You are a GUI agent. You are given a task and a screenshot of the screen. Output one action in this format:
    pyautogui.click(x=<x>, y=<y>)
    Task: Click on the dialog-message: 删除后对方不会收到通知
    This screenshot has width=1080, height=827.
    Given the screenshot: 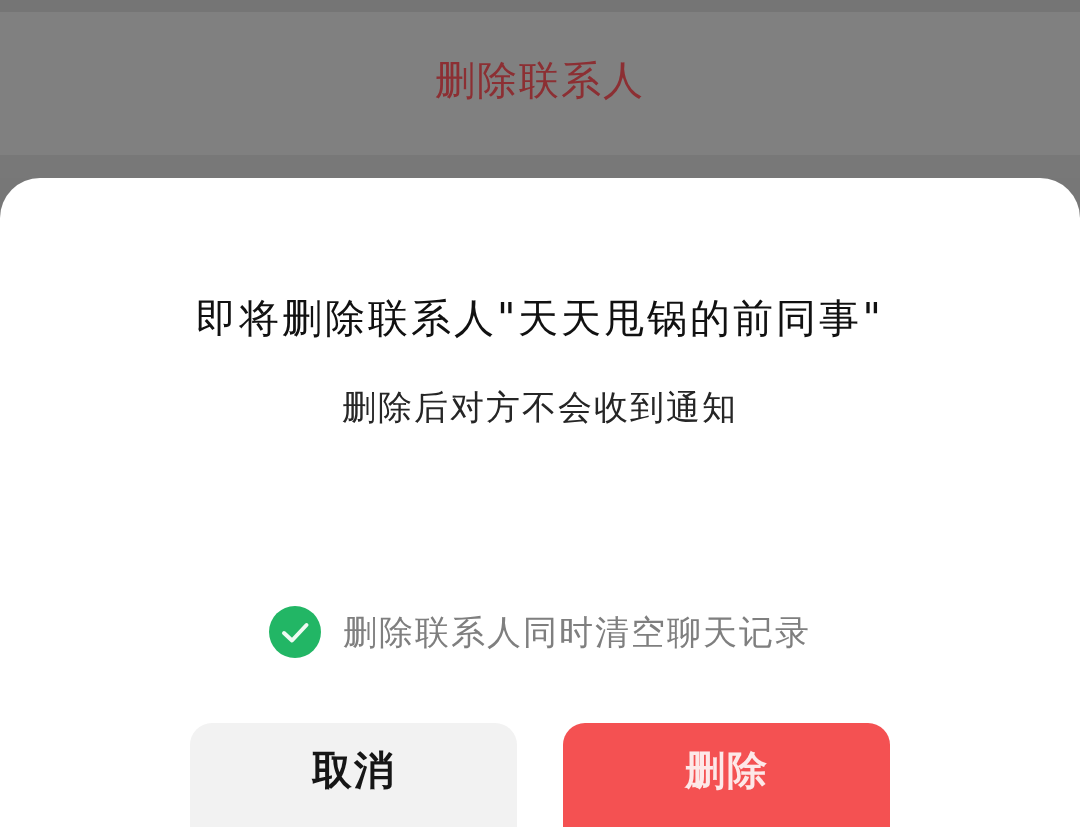 What is the action you would take?
    pyautogui.click(x=540, y=407)
    